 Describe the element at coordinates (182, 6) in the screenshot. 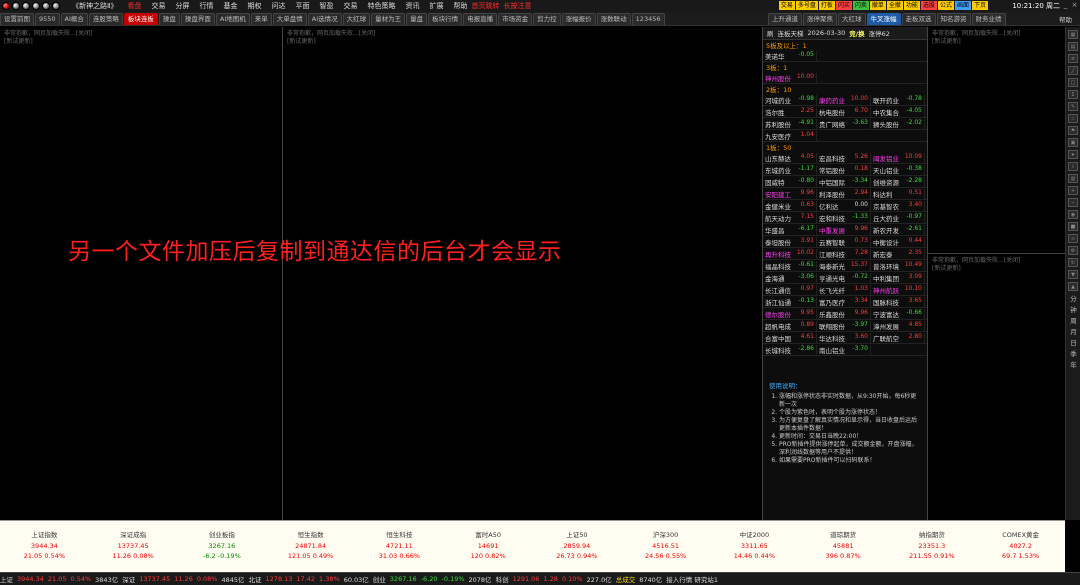

I see `menu-item: 分屏` at that location.